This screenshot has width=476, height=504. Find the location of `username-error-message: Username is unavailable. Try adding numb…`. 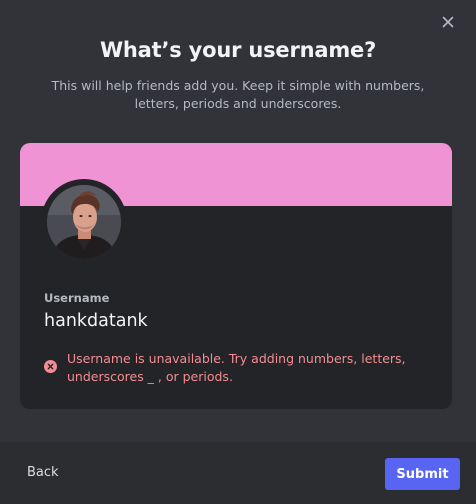

username-error-message: Username is unavailable. Try adding numb… is located at coordinates (236, 367).